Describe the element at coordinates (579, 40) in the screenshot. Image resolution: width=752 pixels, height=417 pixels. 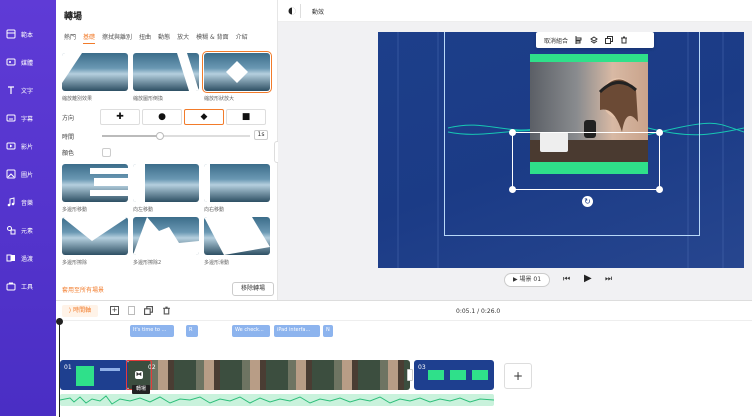
I see `align-icon` at that location.